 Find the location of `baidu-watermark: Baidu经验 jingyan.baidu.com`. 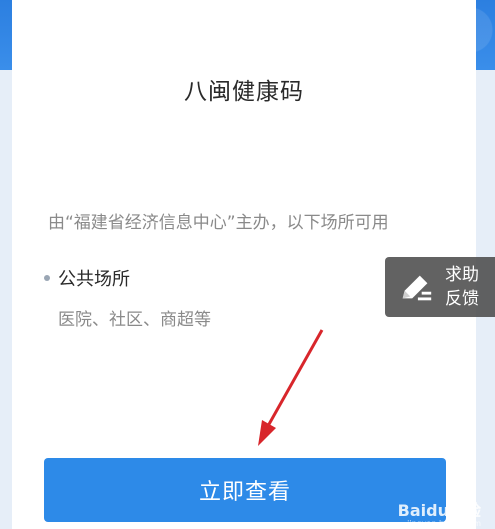

baidu-watermark: Baidu经验 jingyan.baidu.com is located at coordinates (429, 507).